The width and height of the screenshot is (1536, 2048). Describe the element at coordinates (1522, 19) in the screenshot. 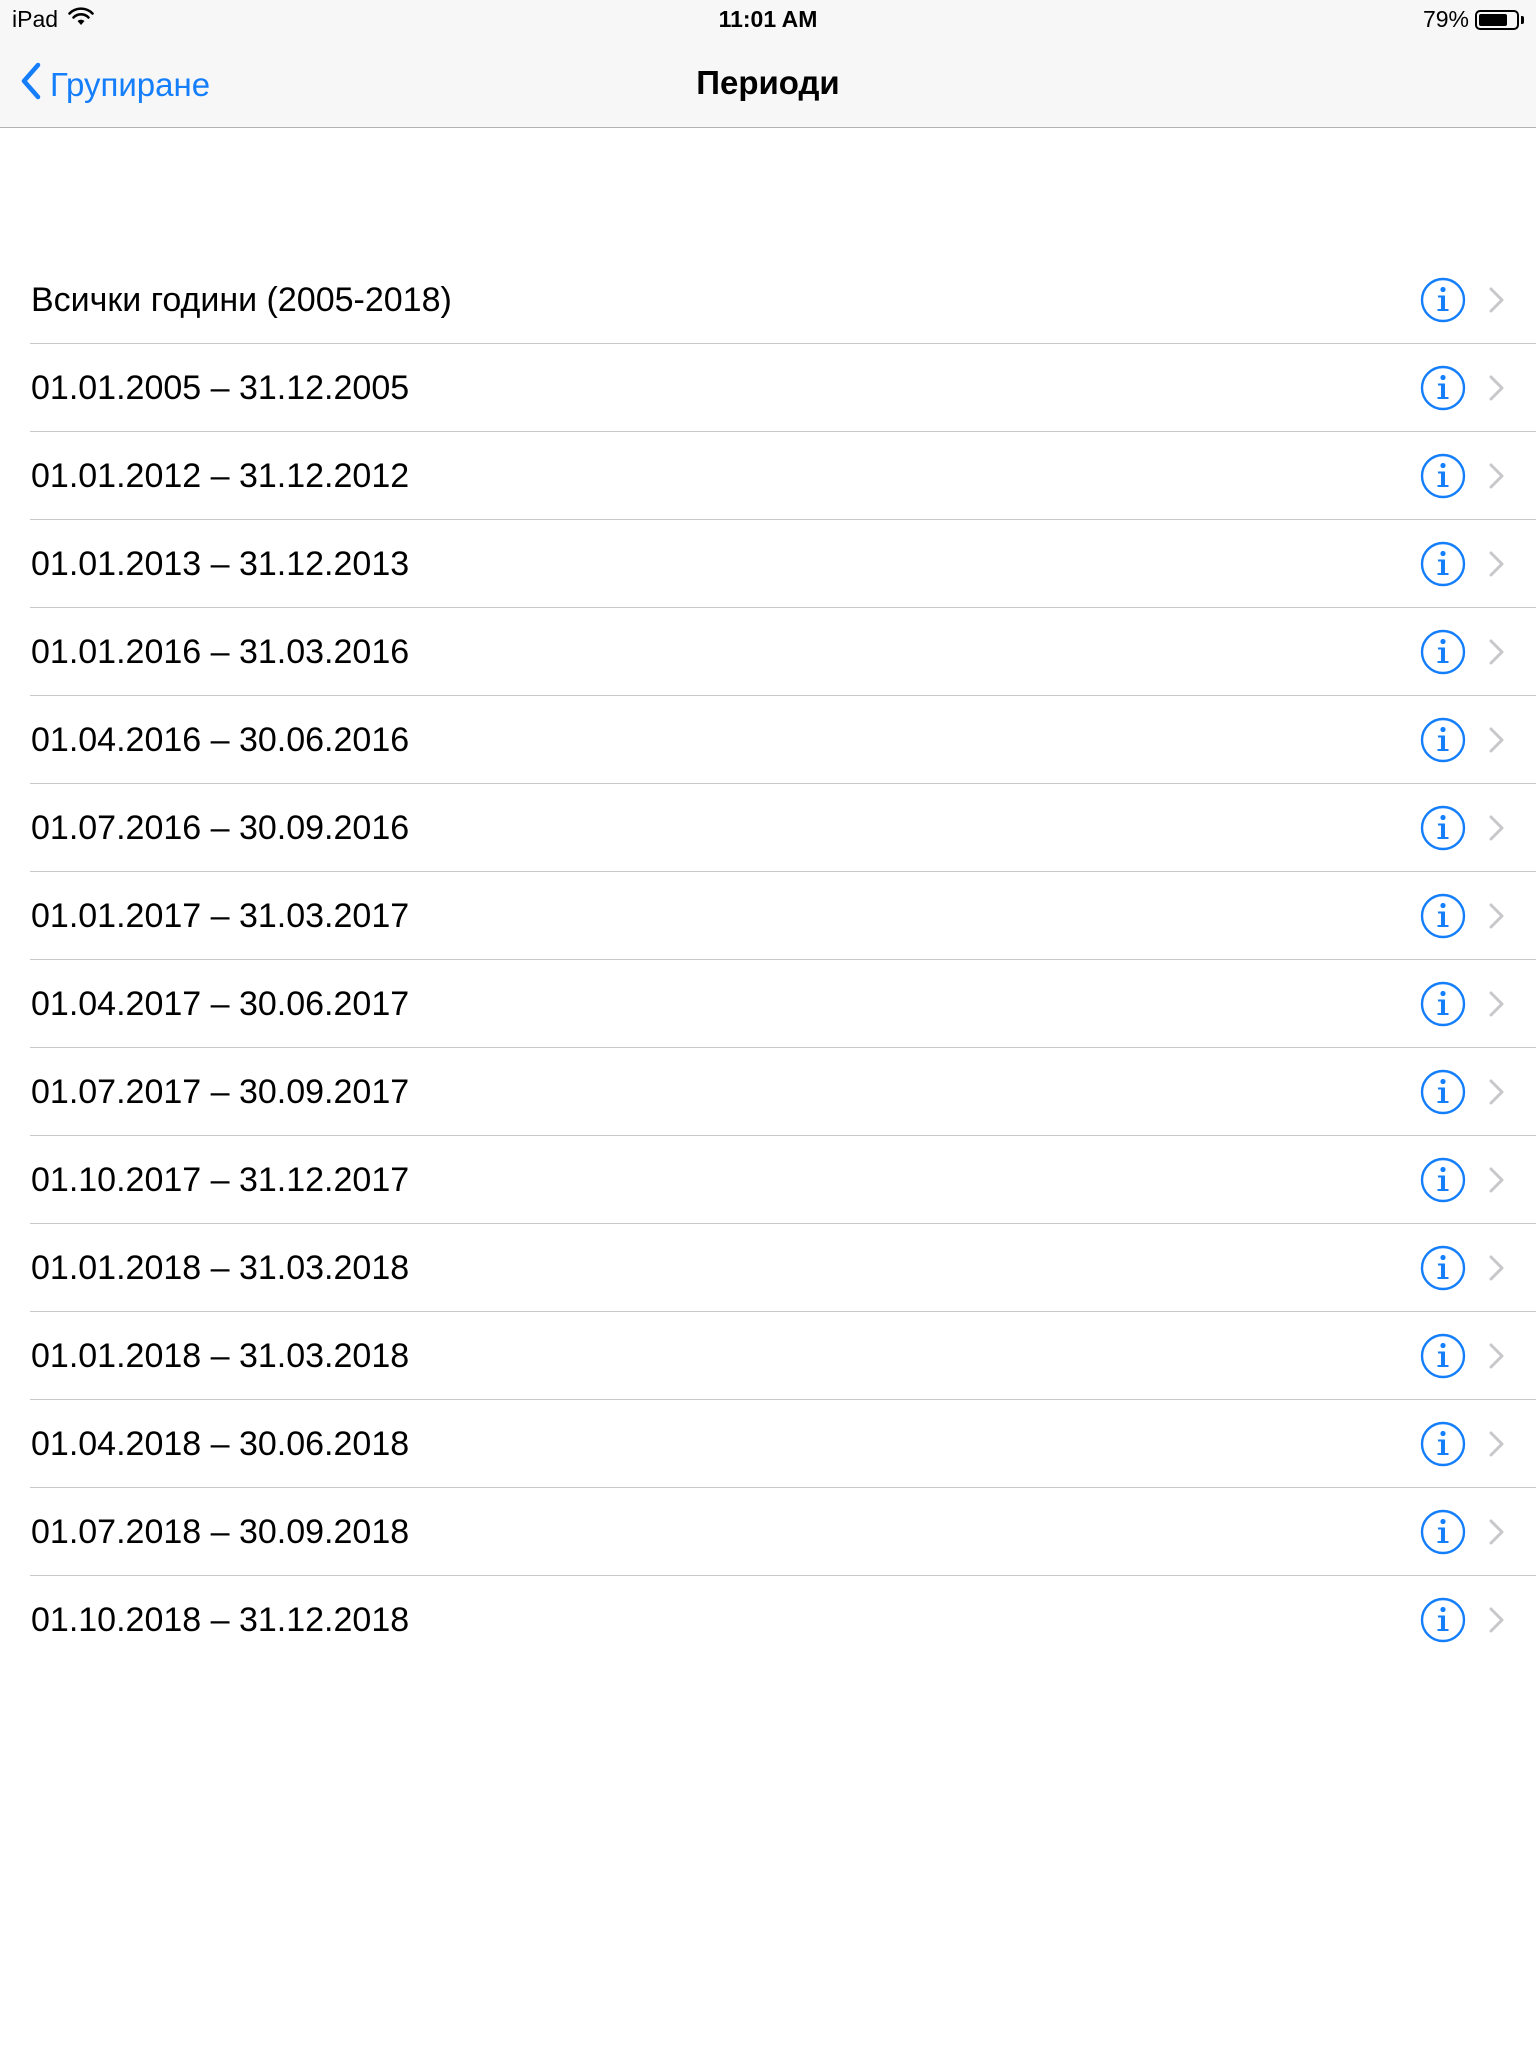

I see `battery-cap` at that location.